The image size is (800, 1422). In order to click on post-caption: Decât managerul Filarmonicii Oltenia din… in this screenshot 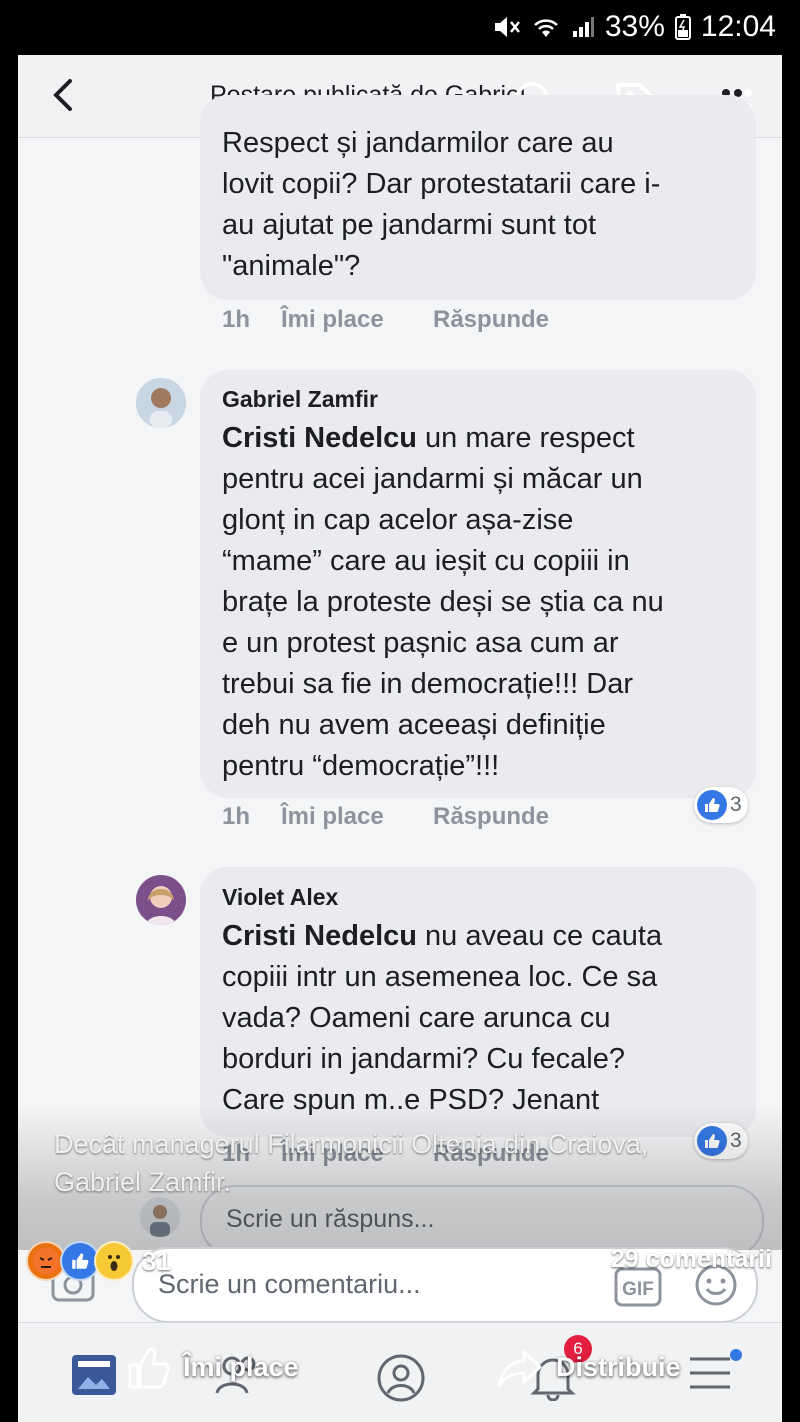, I will do `click(351, 1163)`.